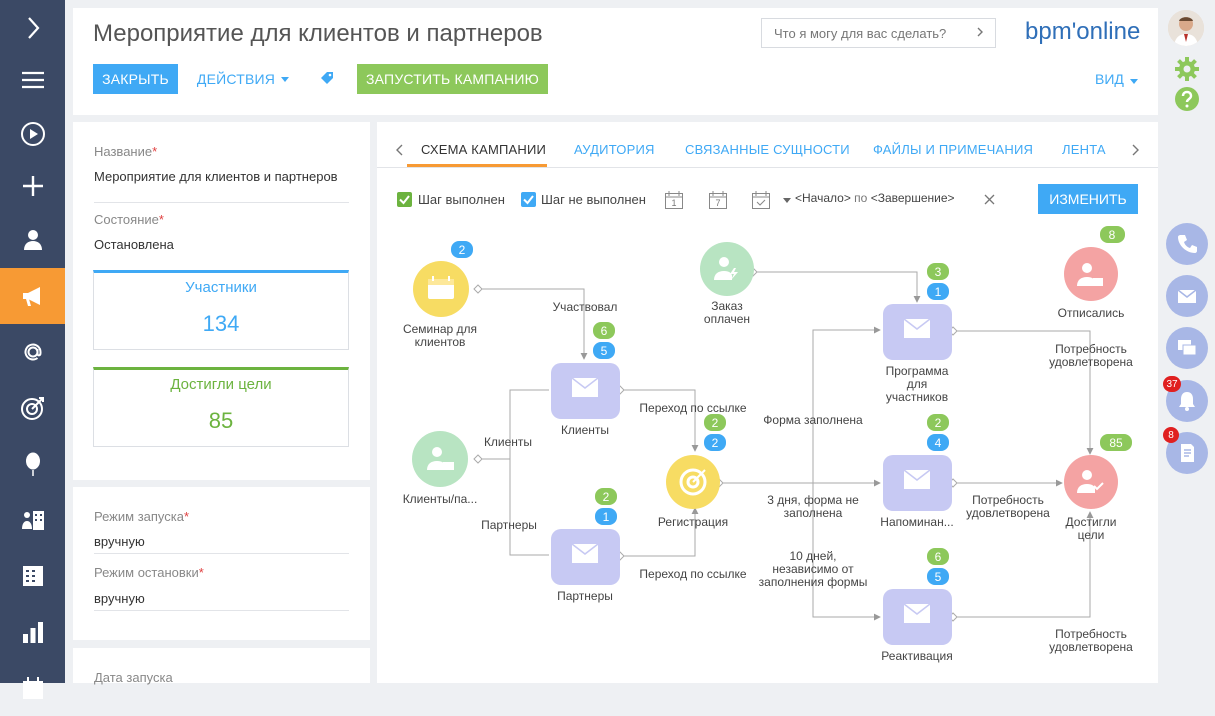 This screenshot has height=716, width=1215. I want to click on participants-value: 134, so click(221, 323).